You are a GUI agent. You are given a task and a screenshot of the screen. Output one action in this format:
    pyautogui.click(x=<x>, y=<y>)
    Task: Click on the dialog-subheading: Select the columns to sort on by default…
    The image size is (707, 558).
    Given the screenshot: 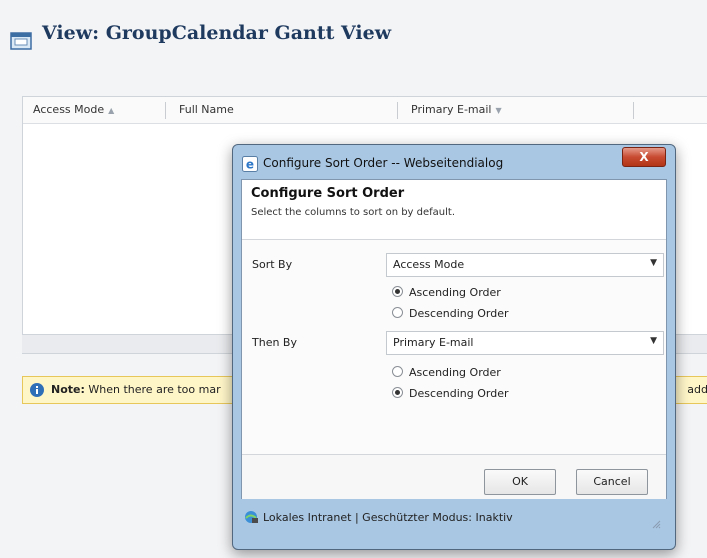 What is the action you would take?
    pyautogui.click(x=353, y=212)
    